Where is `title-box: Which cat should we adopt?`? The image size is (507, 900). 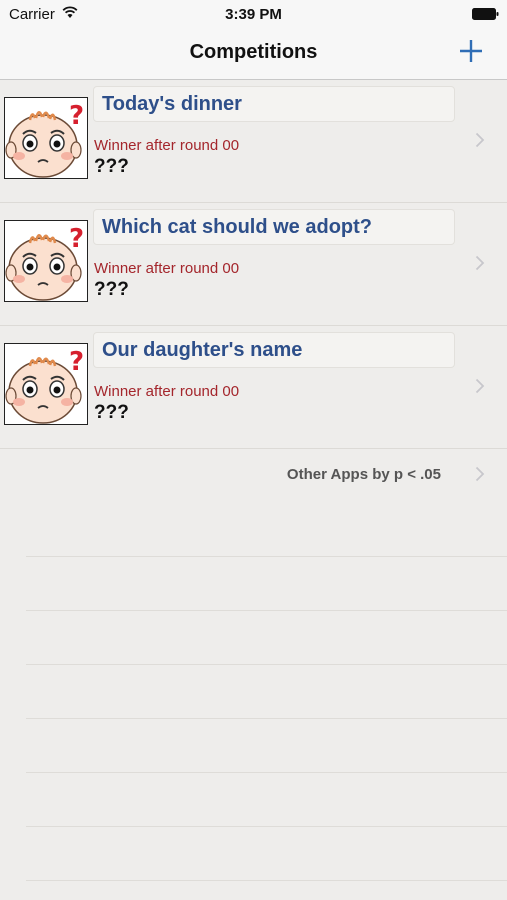 title-box: Which cat should we adopt? is located at coordinates (274, 227).